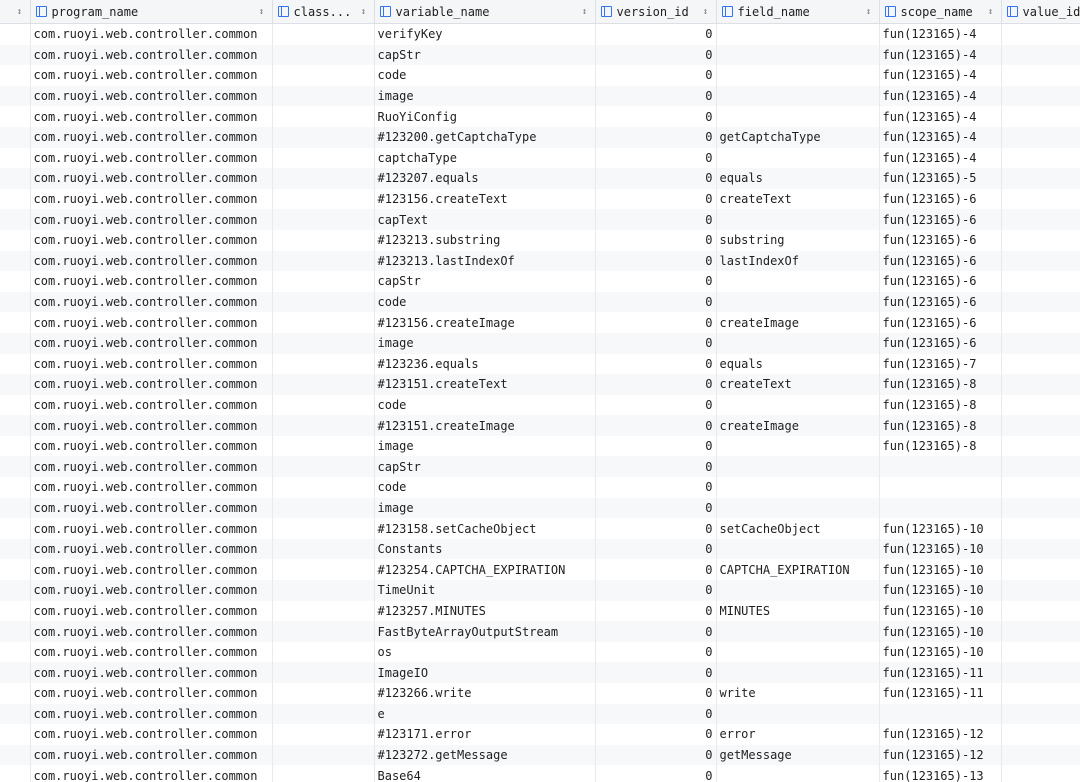 The image size is (1080, 782). I want to click on scope-name-cell: fun(123165)-8, so click(940, 446).